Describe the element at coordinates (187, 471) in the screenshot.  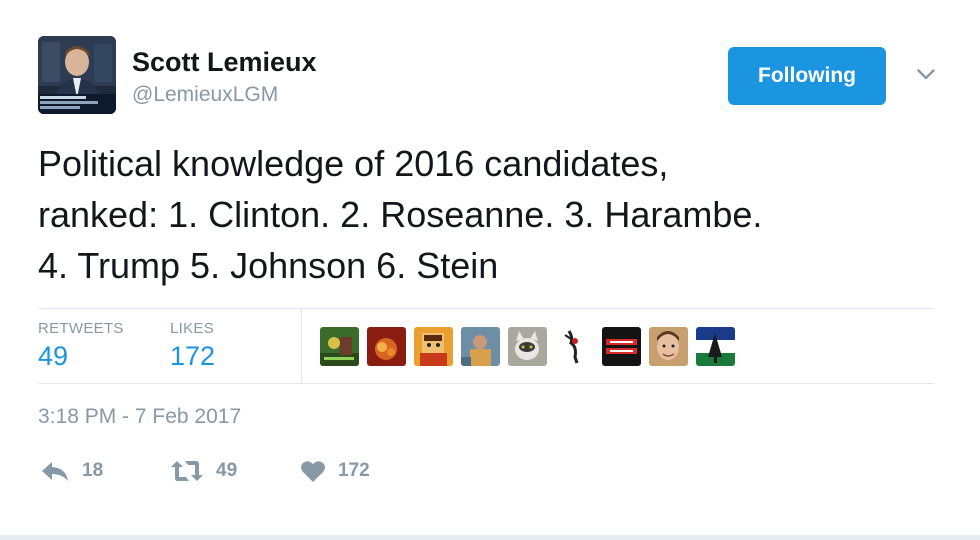
I see `retweet-icon` at that location.